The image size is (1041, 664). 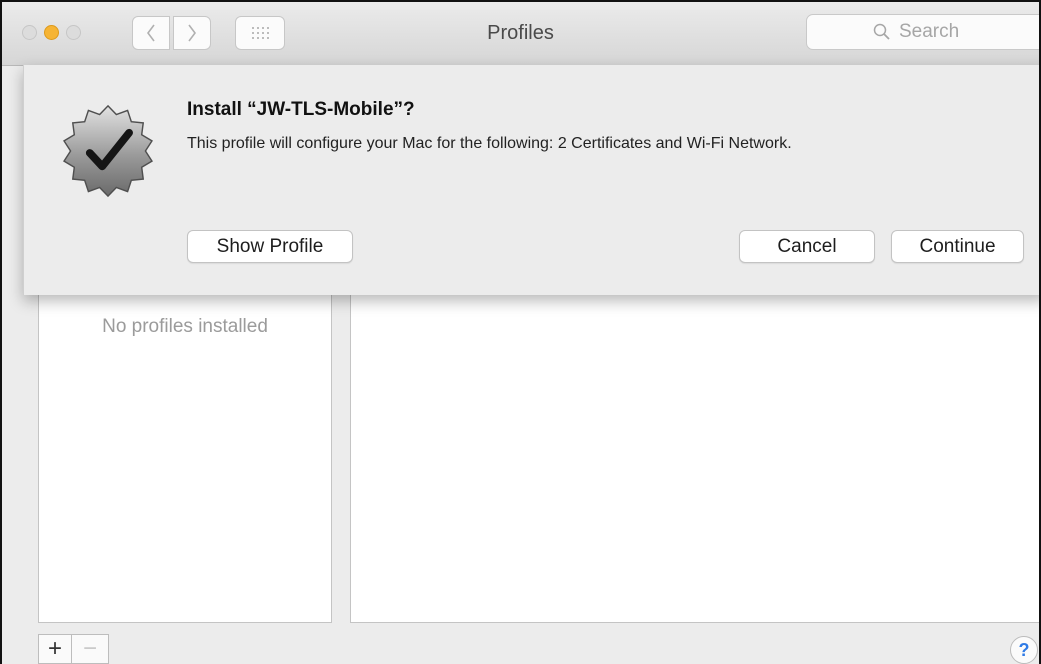 What do you see at coordinates (90, 649) in the screenshot?
I see `remove-profile-button: −` at bounding box center [90, 649].